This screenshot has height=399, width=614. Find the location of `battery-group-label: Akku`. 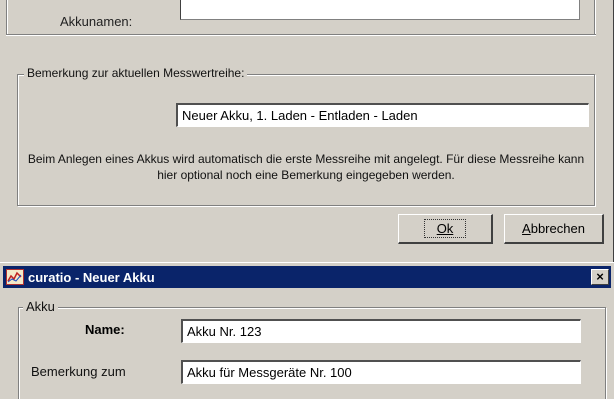

battery-group-label: Akku is located at coordinates (40, 306).